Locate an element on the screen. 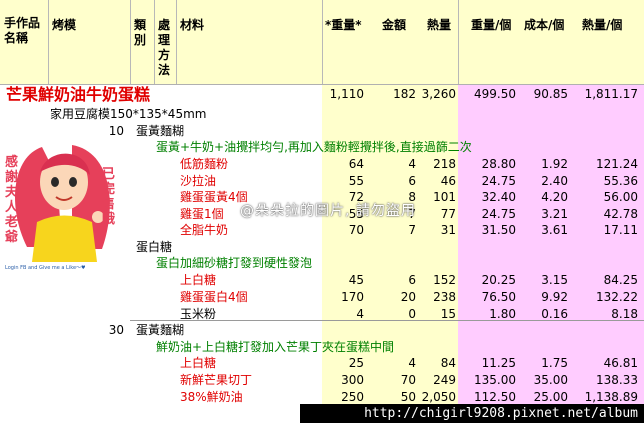 The width and height of the screenshot is (644, 423). ingredient-name: 新鮮芒果切丁 is located at coordinates (216, 380).